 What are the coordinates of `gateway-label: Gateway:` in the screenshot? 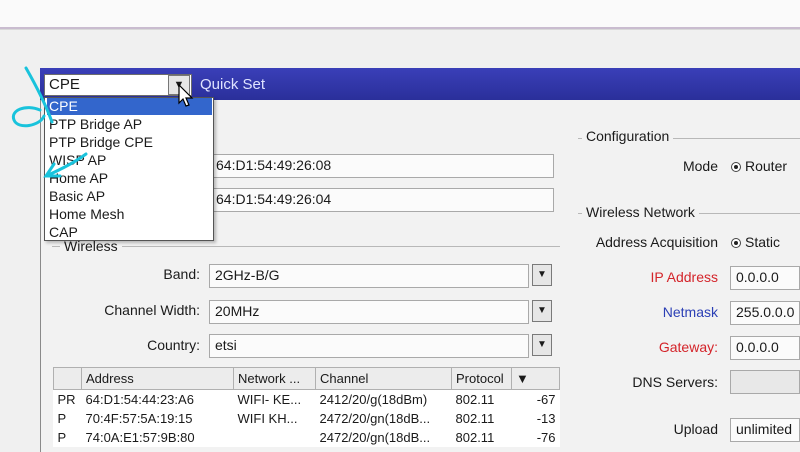 It's located at (688, 347).